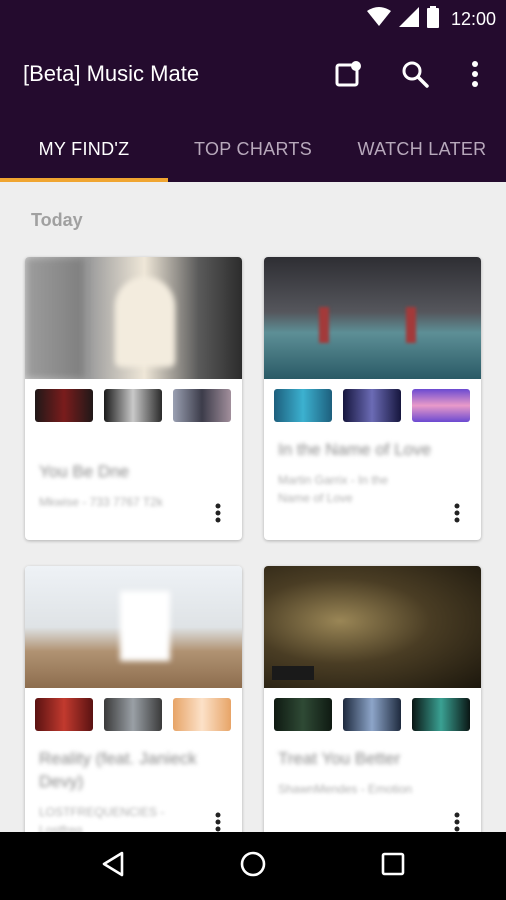  I want to click on section-header: Today, so click(57, 220).